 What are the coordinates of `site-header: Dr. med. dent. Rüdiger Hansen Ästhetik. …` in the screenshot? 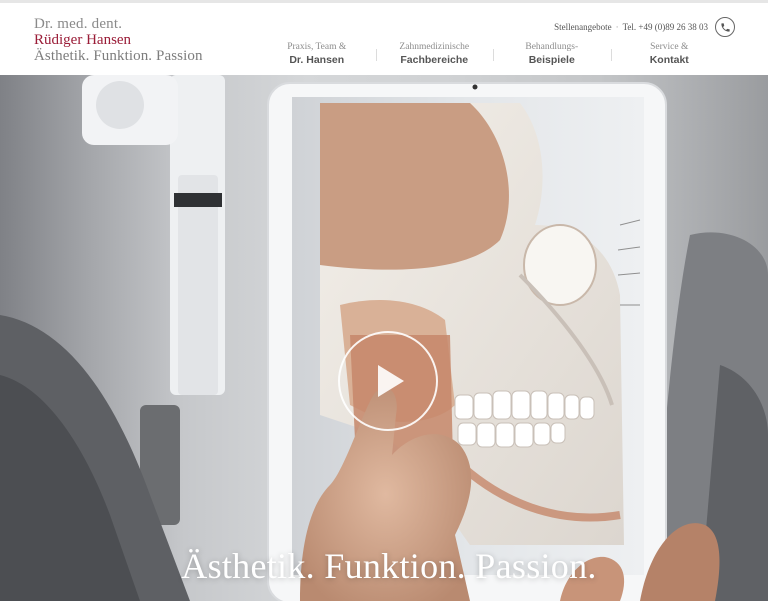 It's located at (384, 39).